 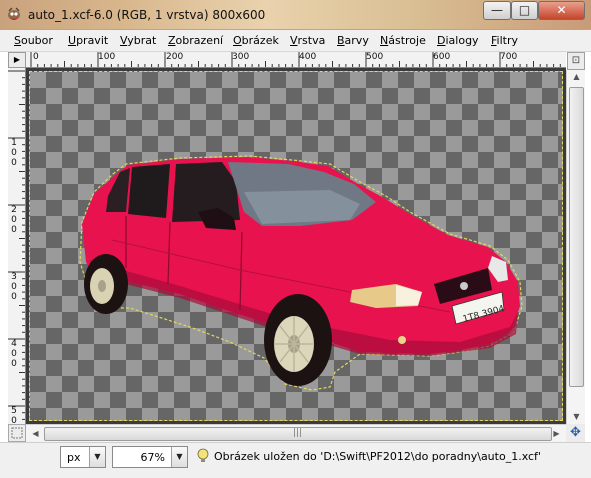 I want to click on close-button: ✕, so click(x=561, y=10).